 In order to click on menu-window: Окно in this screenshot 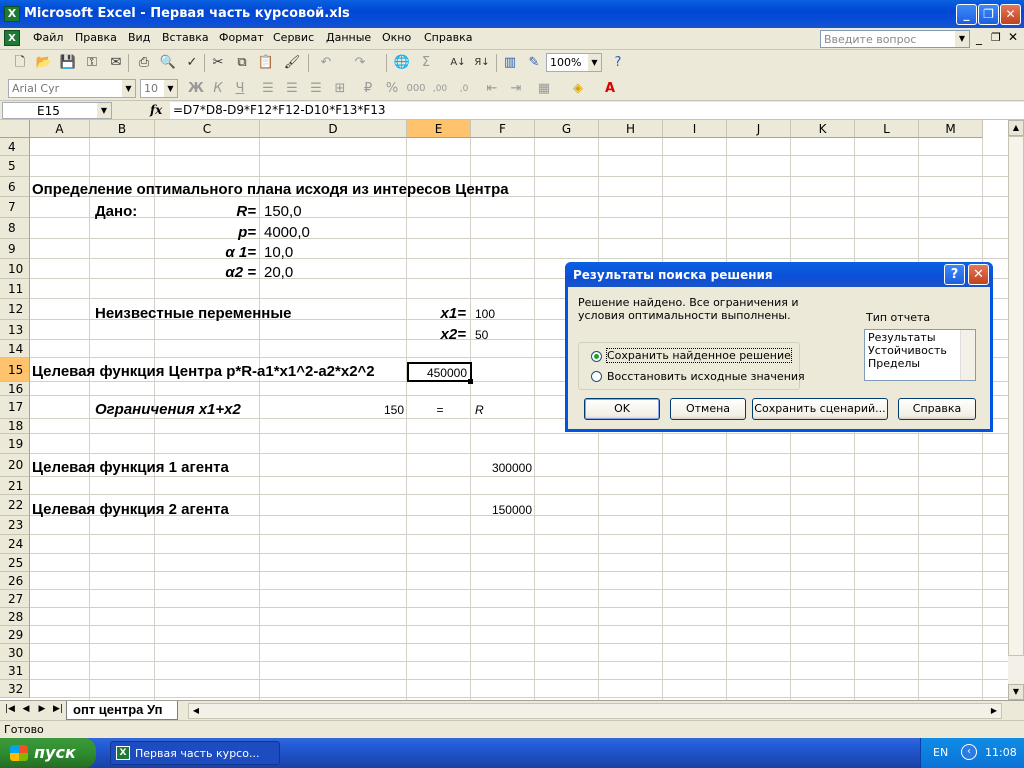, I will do `click(396, 37)`.